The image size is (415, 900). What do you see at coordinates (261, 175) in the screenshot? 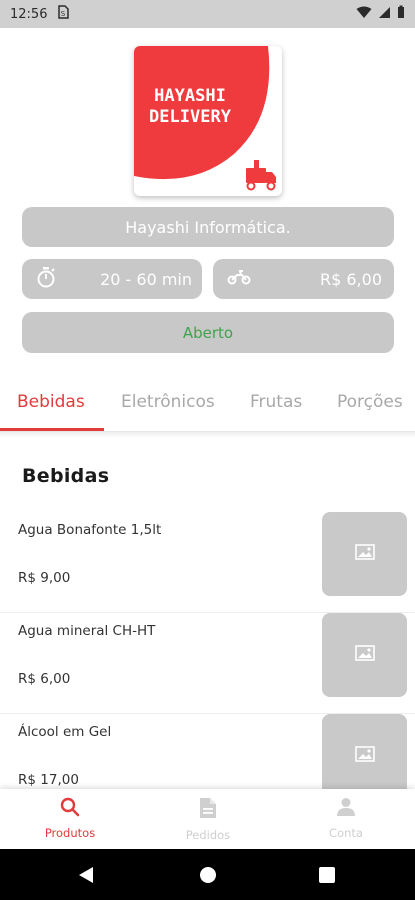
I see `delivery-truck-icon` at bounding box center [261, 175].